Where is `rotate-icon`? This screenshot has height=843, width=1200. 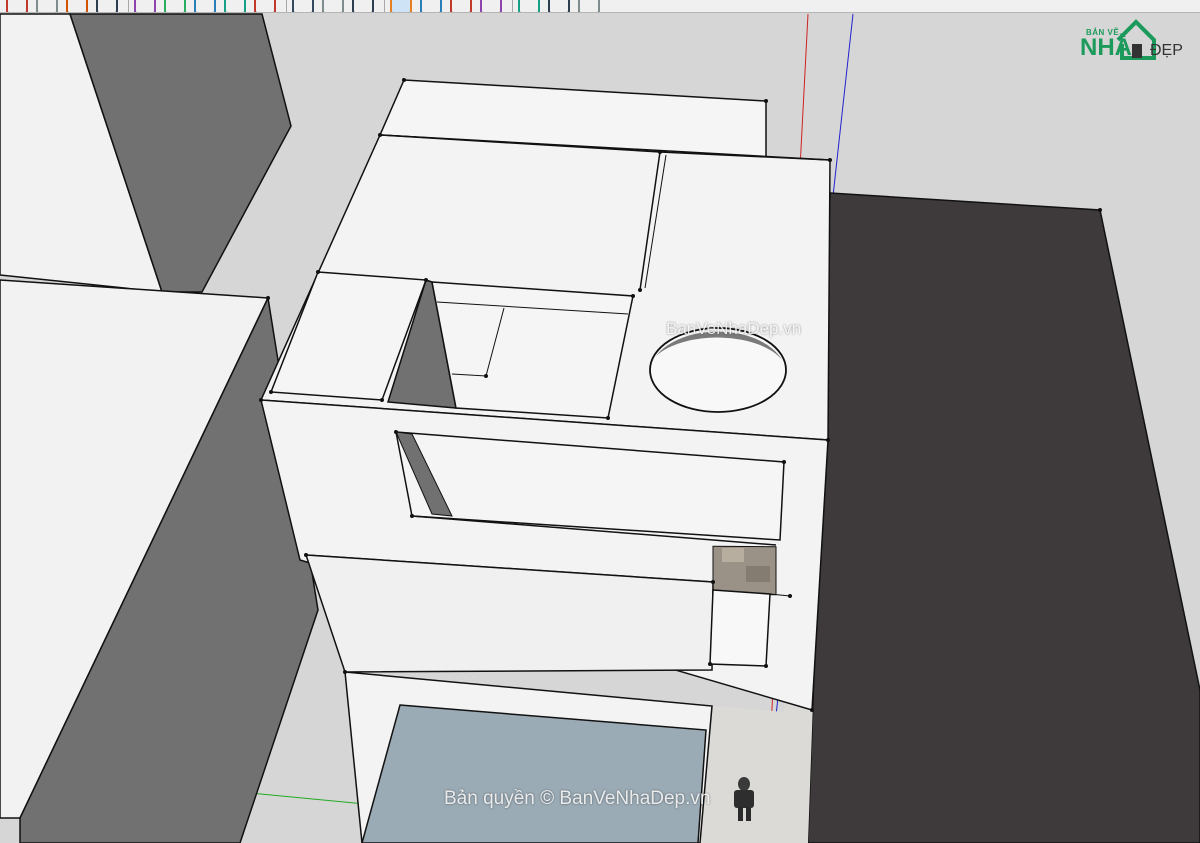 rotate-icon is located at coordinates (265, 6).